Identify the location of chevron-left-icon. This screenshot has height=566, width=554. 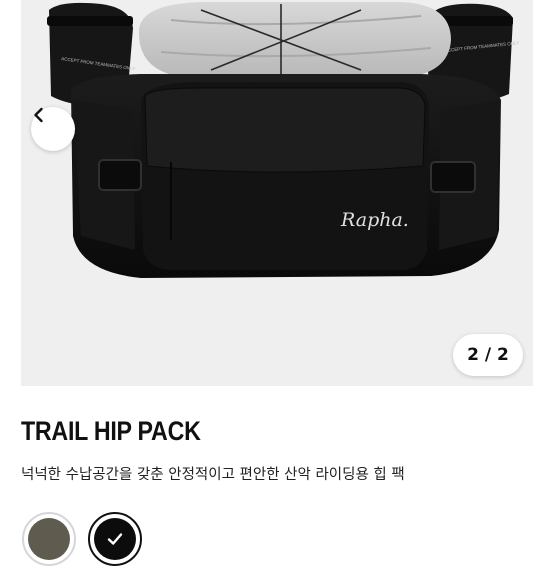
(38, 115).